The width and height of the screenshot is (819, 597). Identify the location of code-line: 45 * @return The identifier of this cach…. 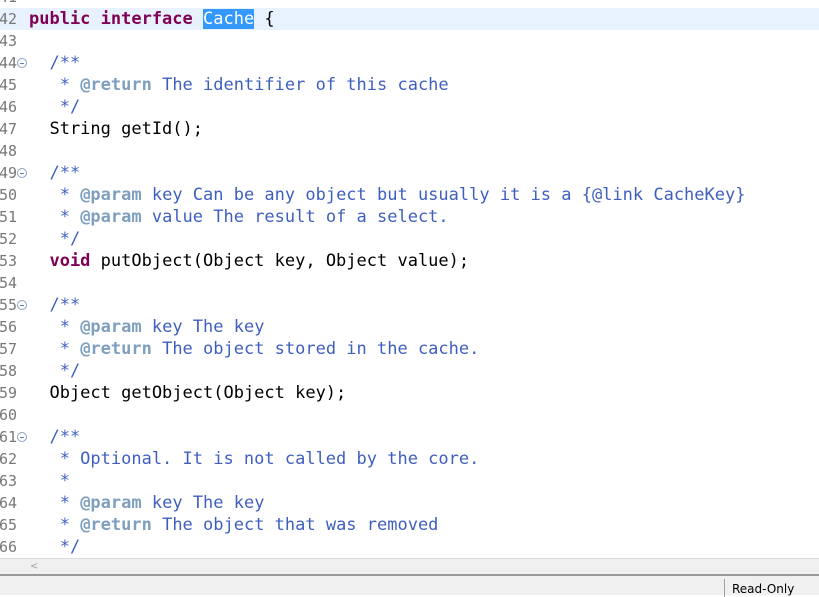
(409, 85).